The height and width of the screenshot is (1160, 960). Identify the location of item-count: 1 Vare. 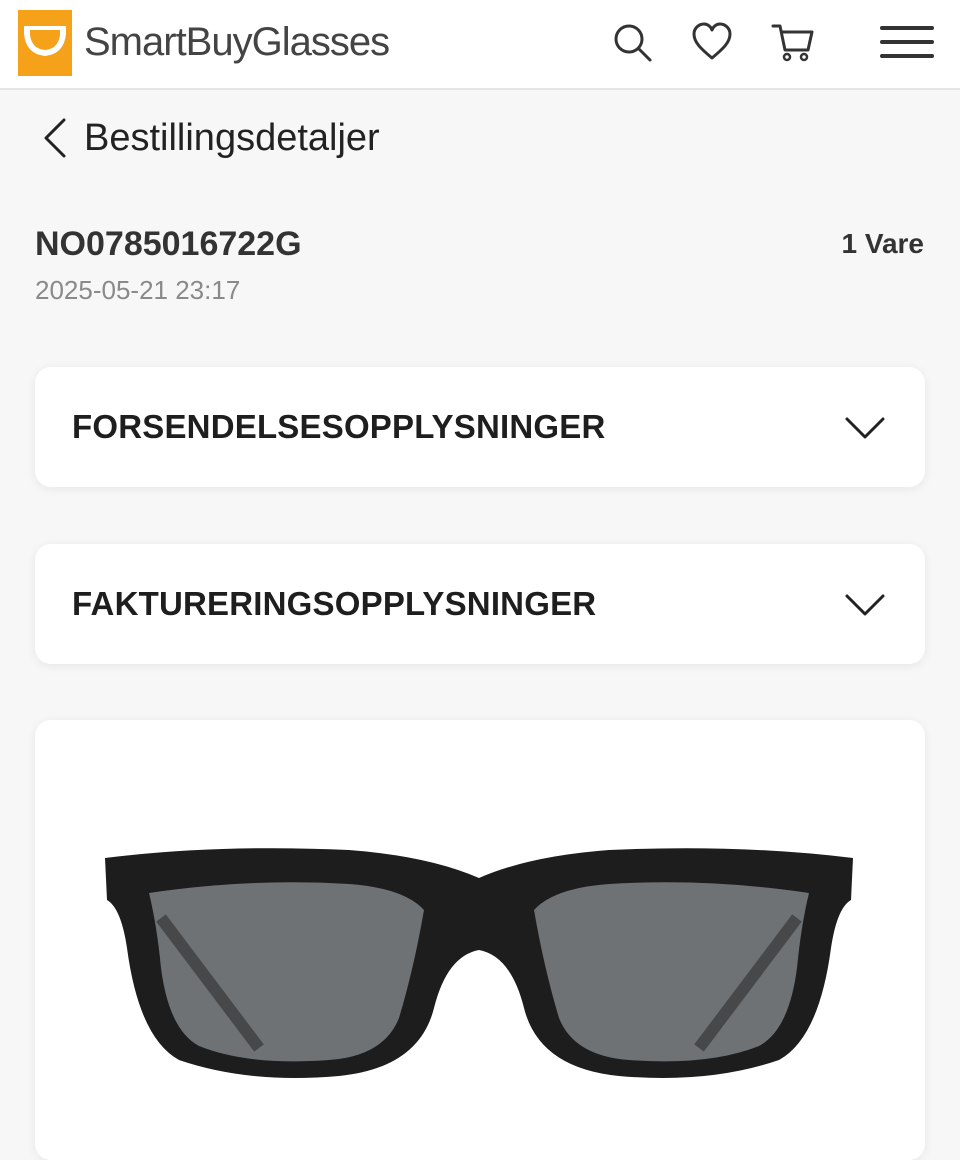
(882, 243).